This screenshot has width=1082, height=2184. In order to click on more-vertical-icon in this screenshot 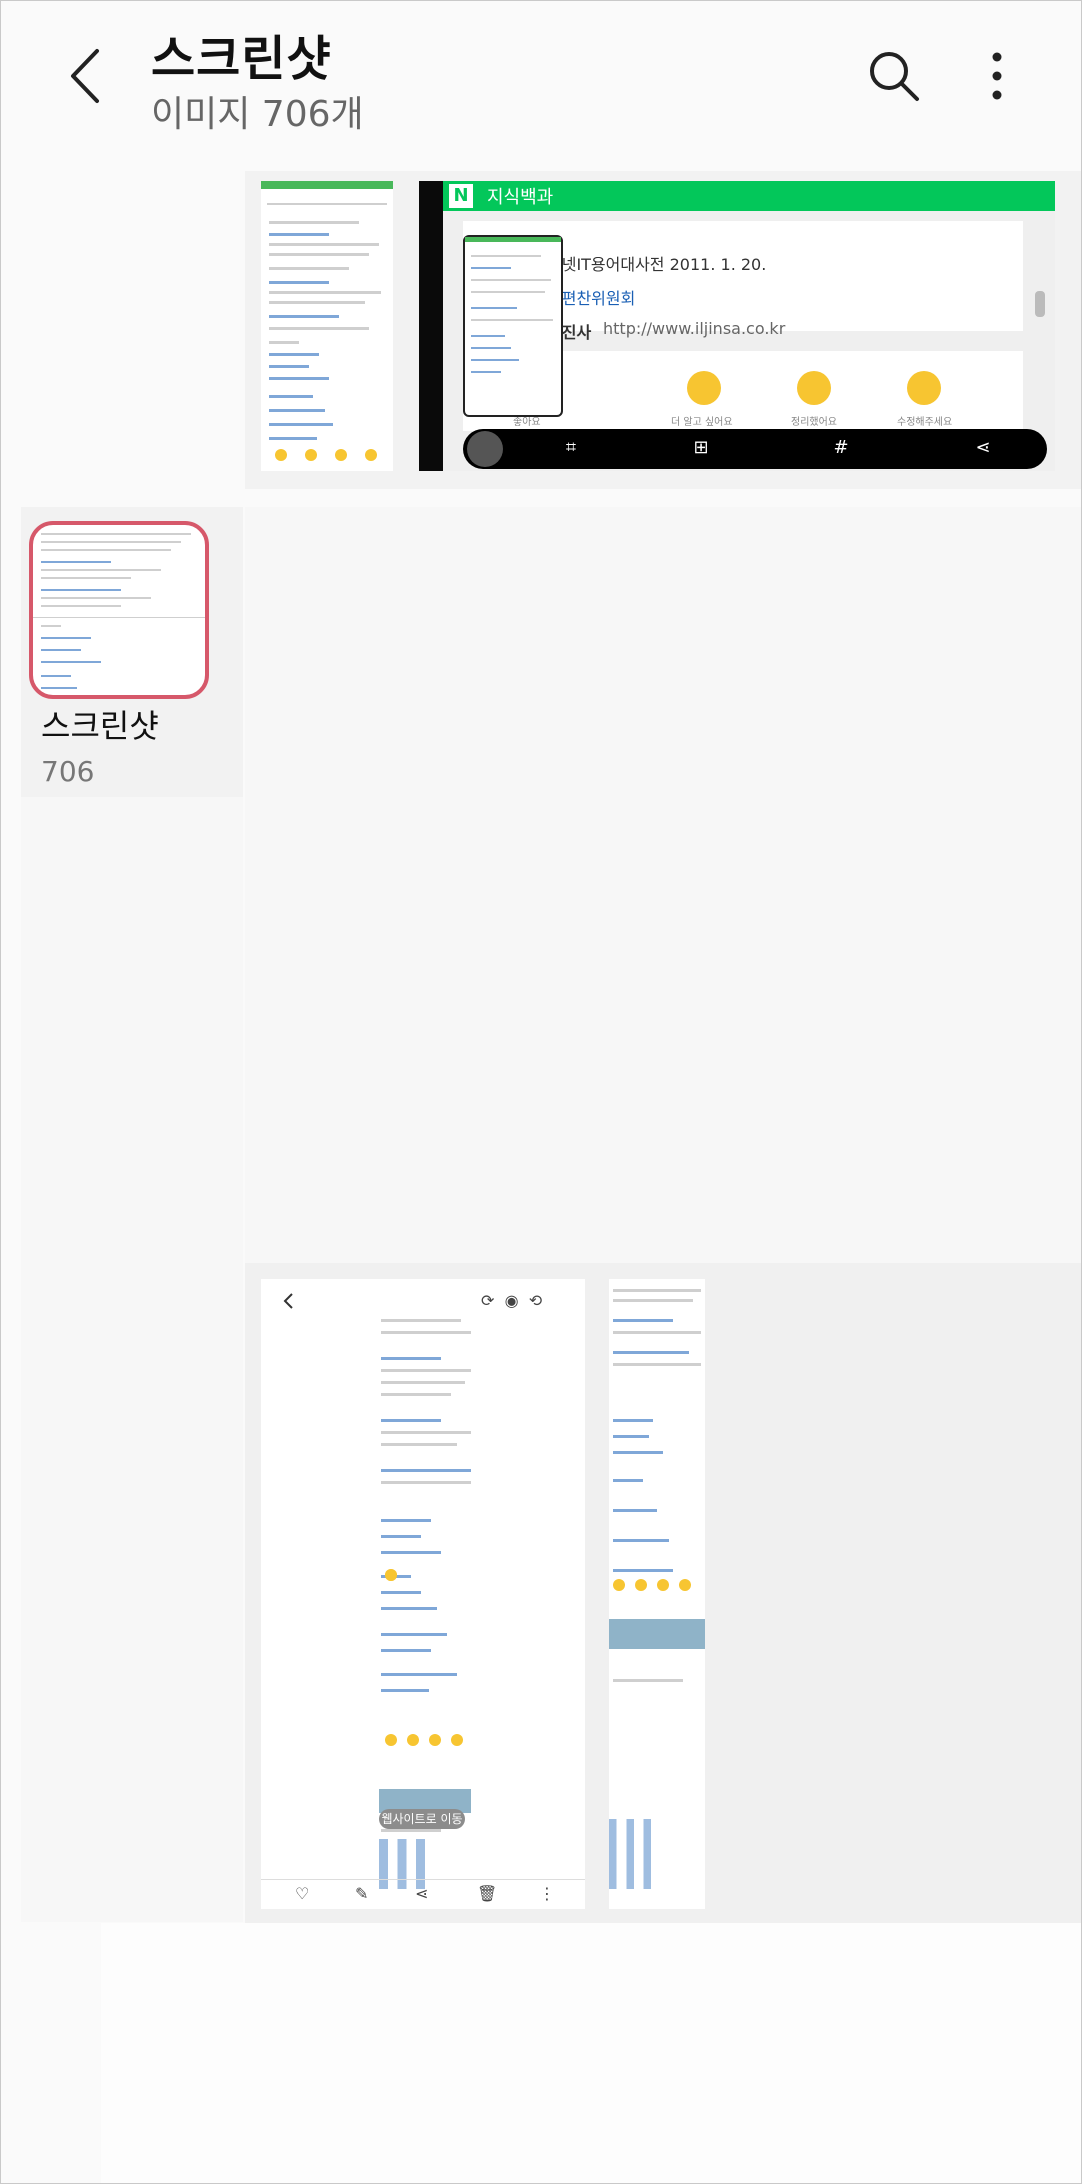, I will do `click(997, 76)`.